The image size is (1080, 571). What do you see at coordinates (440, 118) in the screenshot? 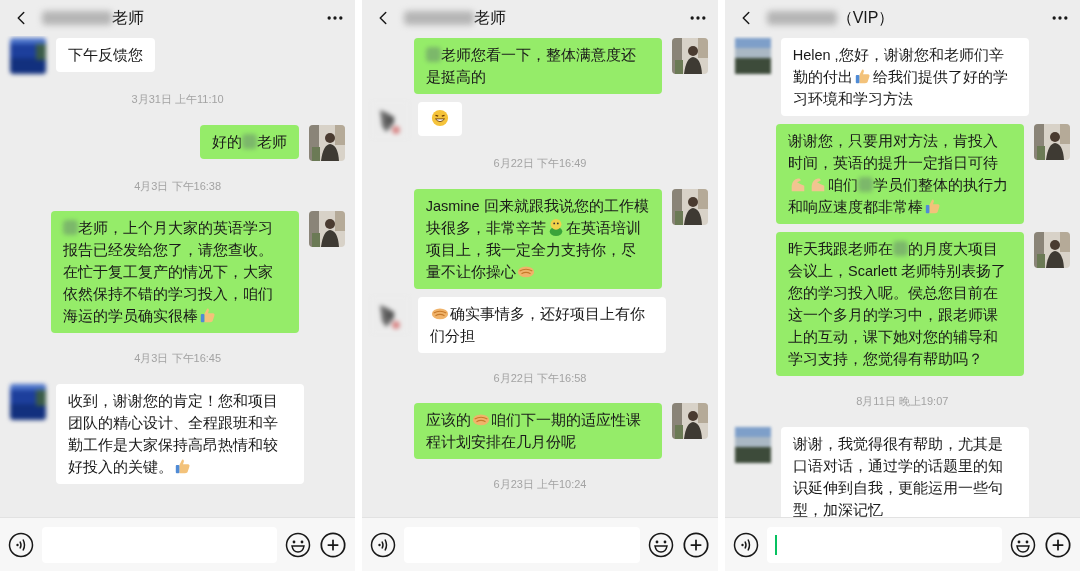
I see `grinning-face-icon` at bounding box center [440, 118].